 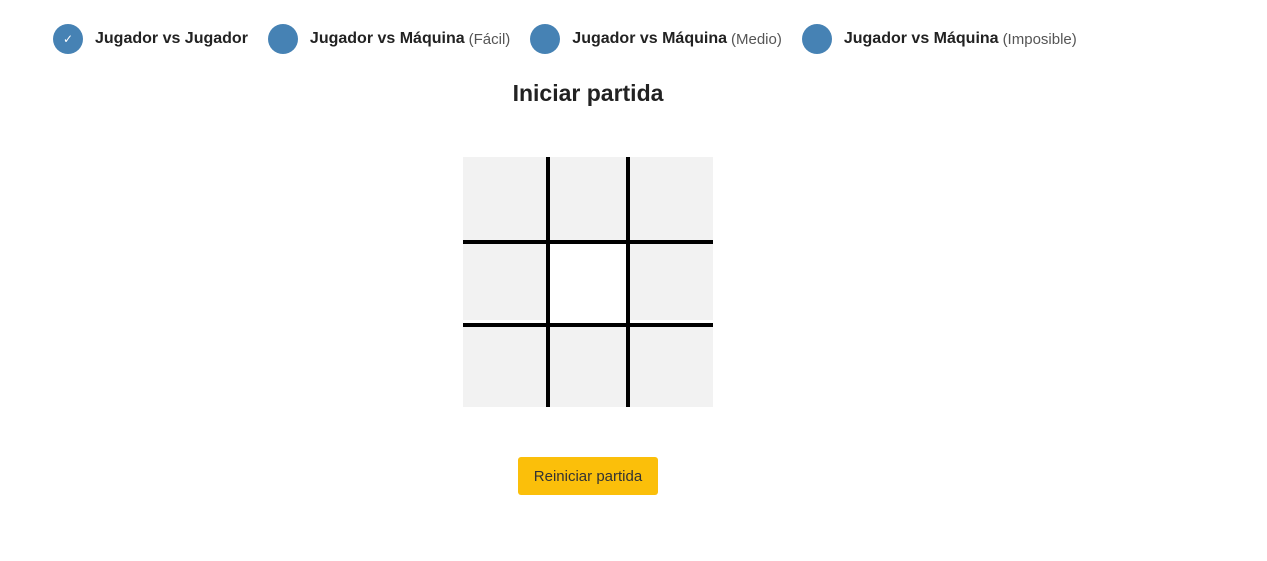 I want to click on mode-option-pvc-impossible: Jugador vs Máquina (Imposible), so click(x=939, y=39).